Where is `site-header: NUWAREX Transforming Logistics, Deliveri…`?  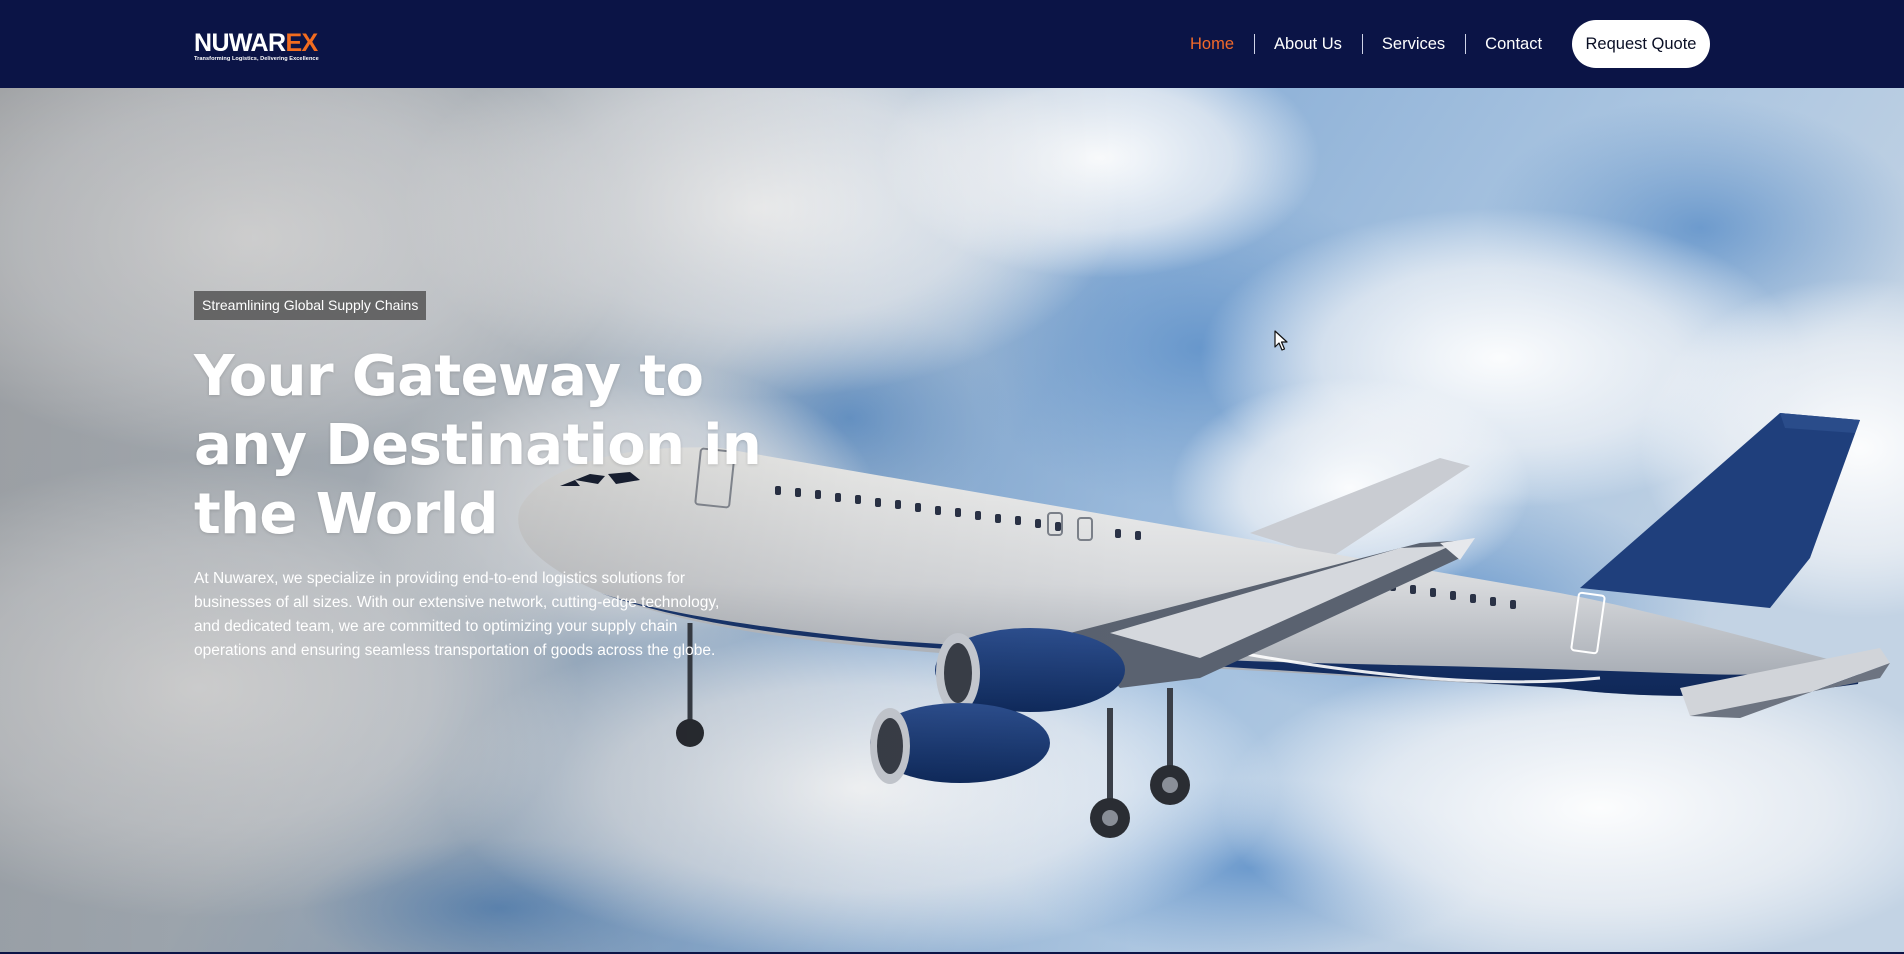
site-header: NUWAREX Transforming Logistics, Deliveri… is located at coordinates (952, 44).